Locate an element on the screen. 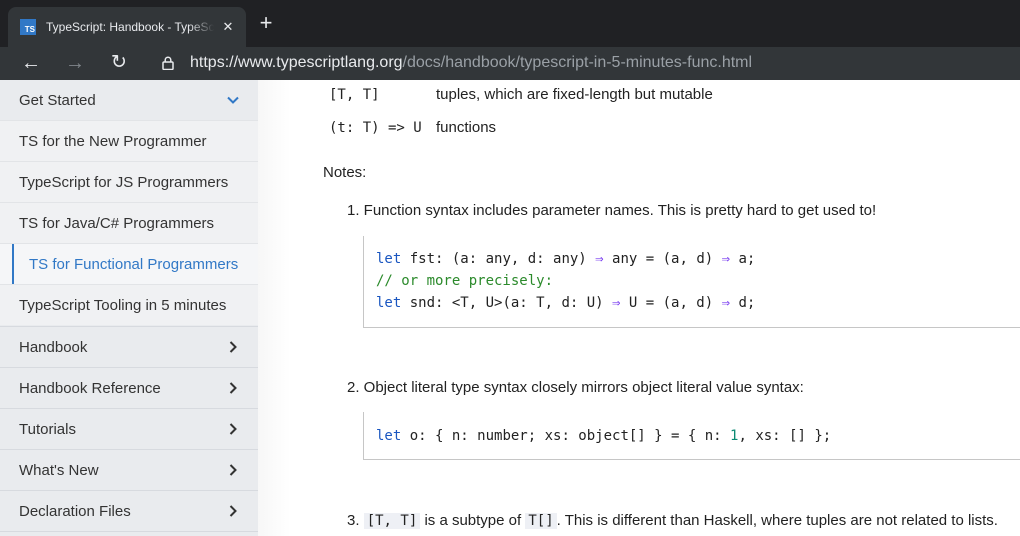 This screenshot has width=1020, height=536. chevron-down-icon is located at coordinates (233, 100).